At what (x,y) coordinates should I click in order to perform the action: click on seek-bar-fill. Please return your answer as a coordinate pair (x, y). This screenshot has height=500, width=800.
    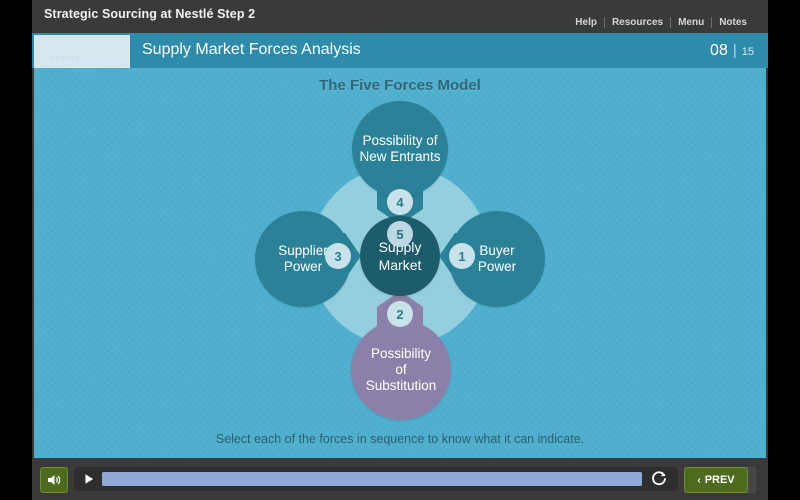
    Looking at the image, I should click on (372, 479).